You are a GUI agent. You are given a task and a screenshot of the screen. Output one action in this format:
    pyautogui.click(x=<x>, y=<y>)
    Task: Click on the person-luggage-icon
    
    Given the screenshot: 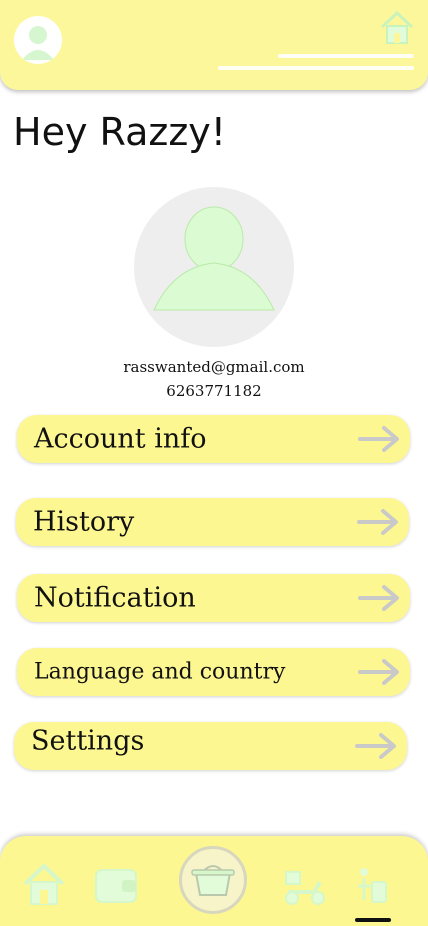 What is the action you would take?
    pyautogui.click(x=372, y=886)
    